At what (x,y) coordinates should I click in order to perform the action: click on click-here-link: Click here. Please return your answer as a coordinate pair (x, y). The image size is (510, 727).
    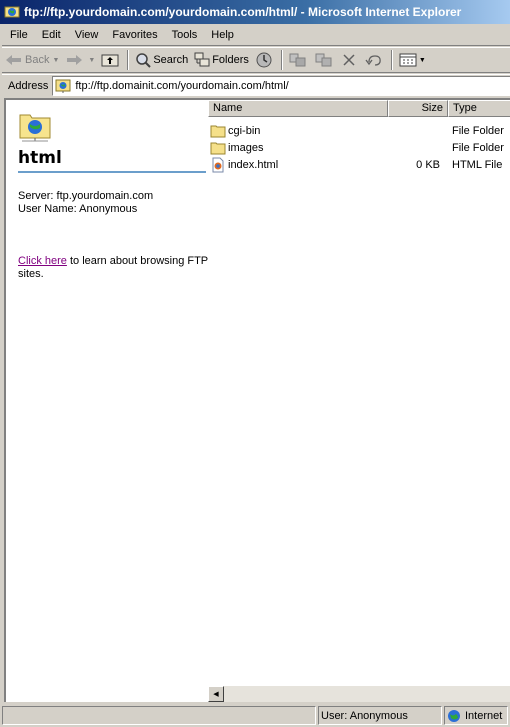
    Looking at the image, I should click on (42, 261).